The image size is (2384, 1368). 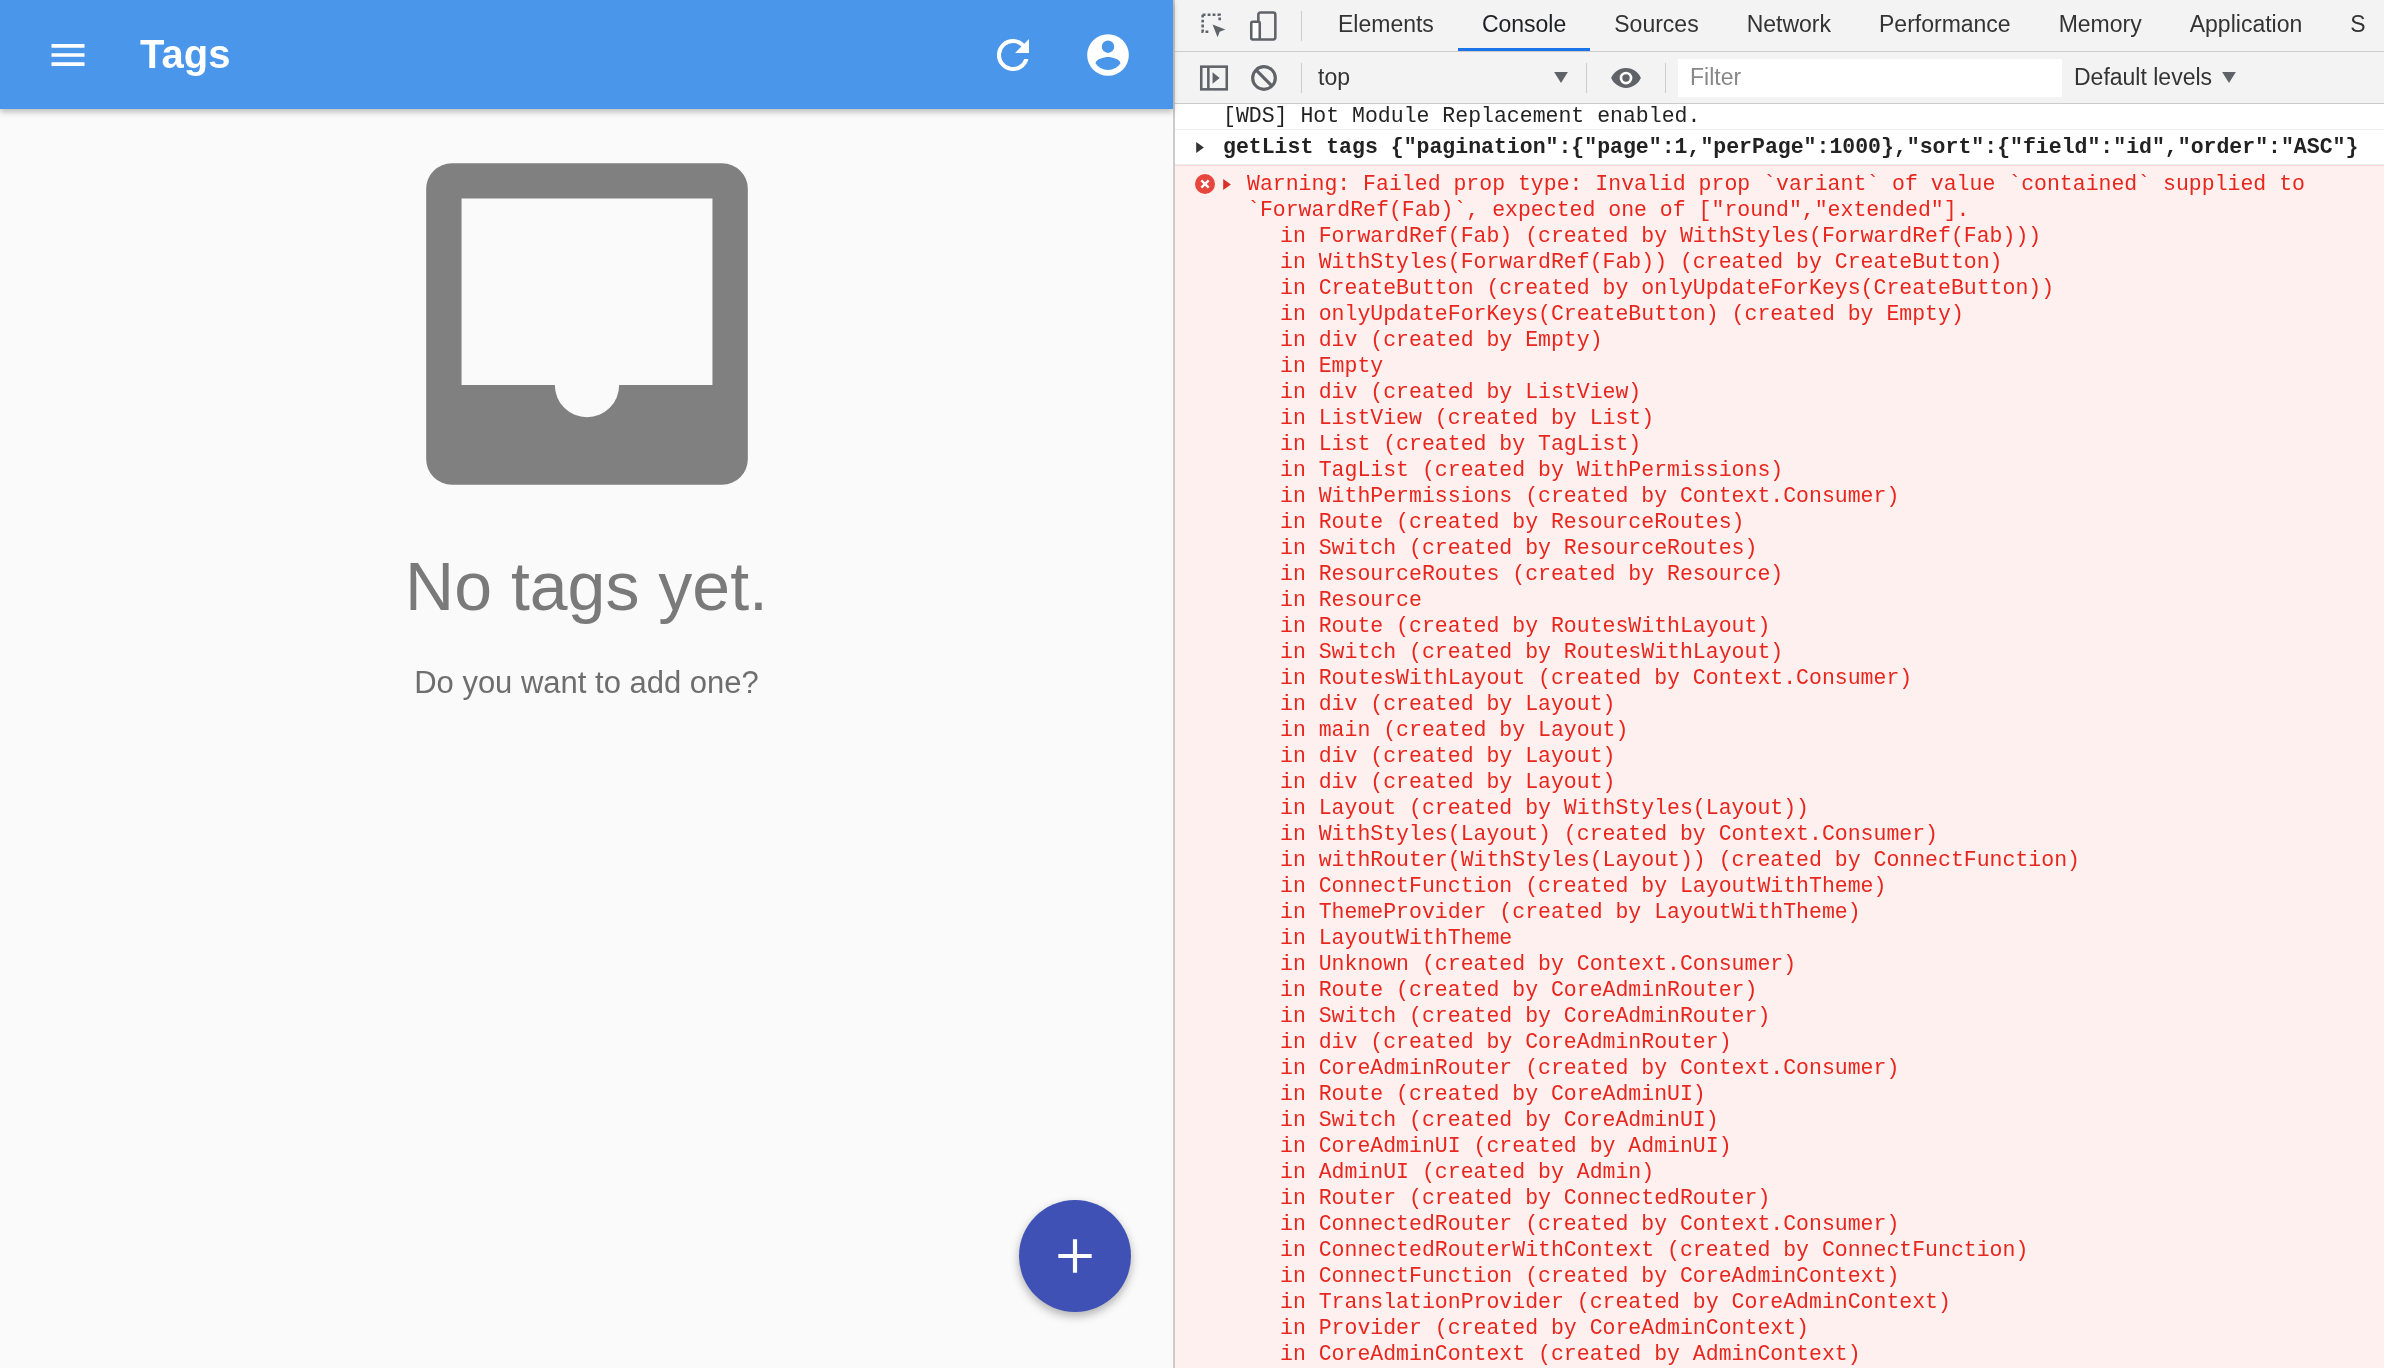 I want to click on stack-trace-line: in onlyUpdateForKeys(CreateButton) (created by Empty), so click(x=1622, y=314).